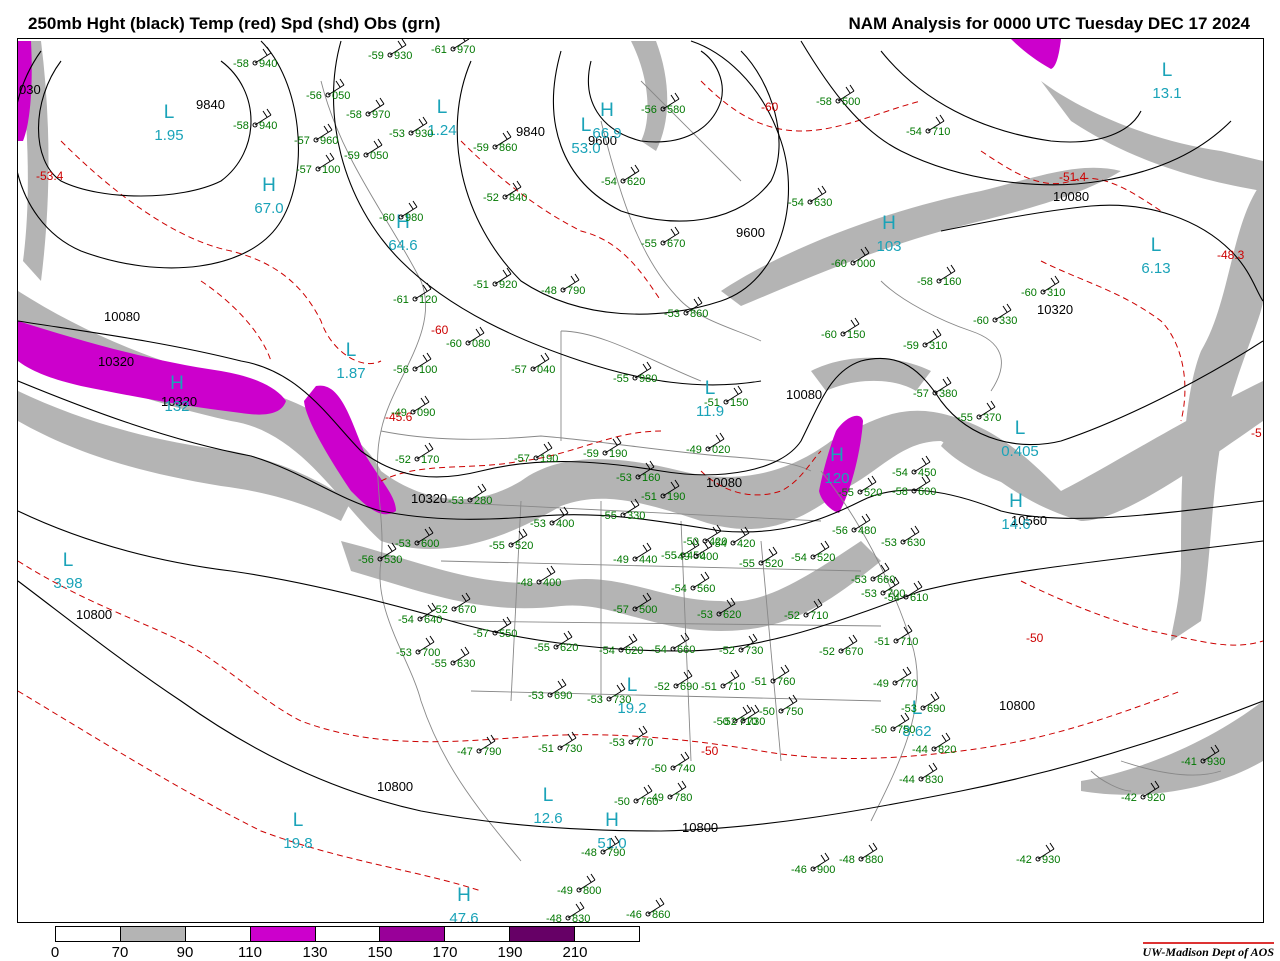  Describe the element at coordinates (879, 730) in the screenshot. I see `obs-temp: -50` at that location.